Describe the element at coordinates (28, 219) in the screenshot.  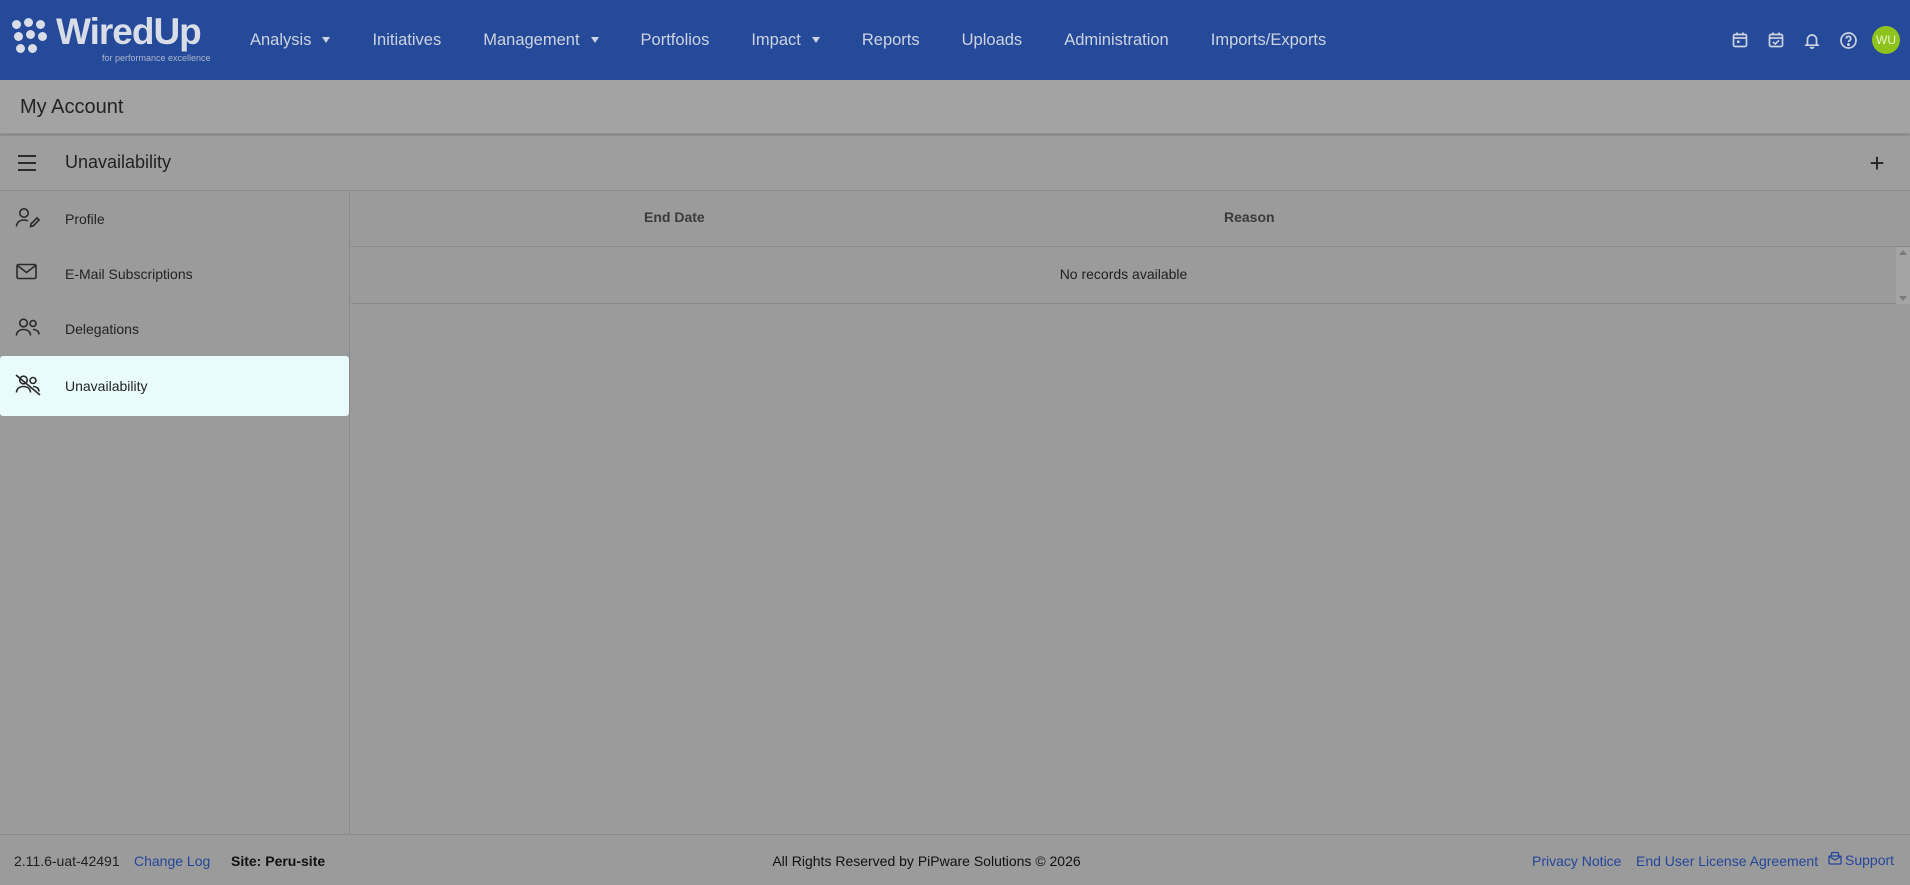
I see `user-edit-icon` at that location.